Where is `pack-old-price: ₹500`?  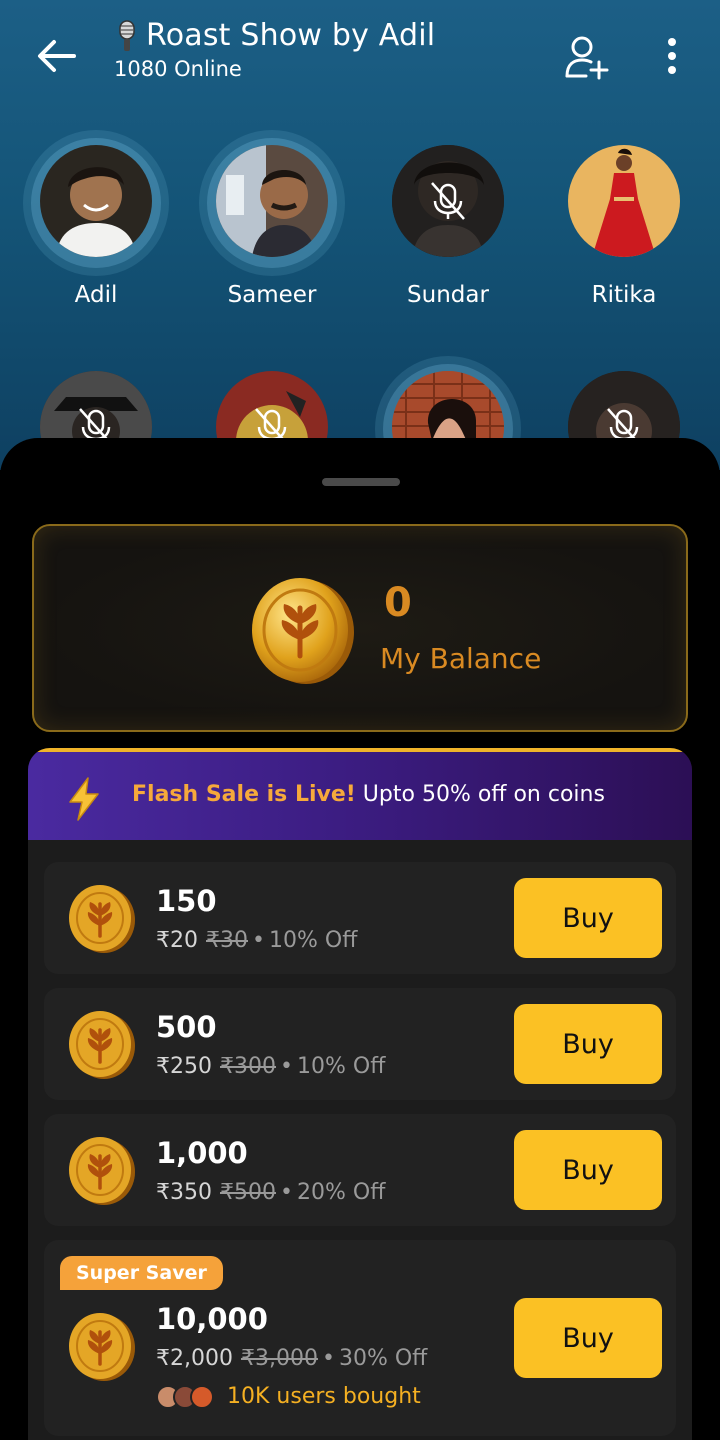 pack-old-price: ₹500 is located at coordinates (248, 1192).